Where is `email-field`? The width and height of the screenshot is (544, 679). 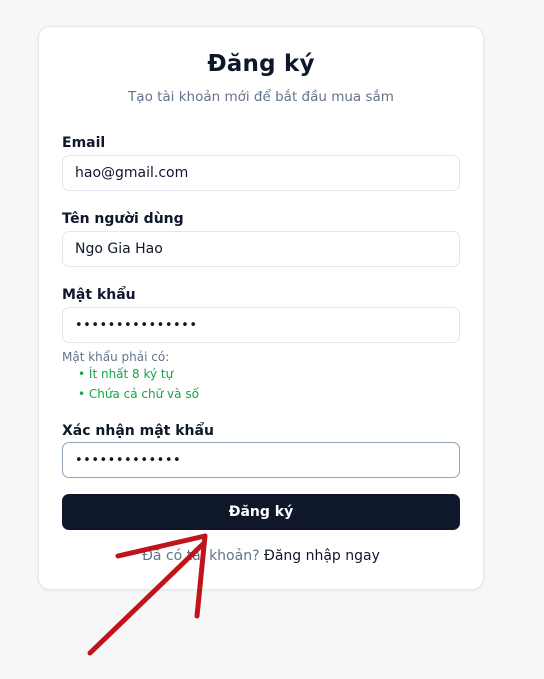
email-field is located at coordinates (261, 173).